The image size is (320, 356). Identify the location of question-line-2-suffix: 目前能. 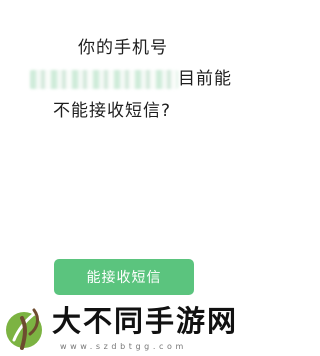
(205, 79).